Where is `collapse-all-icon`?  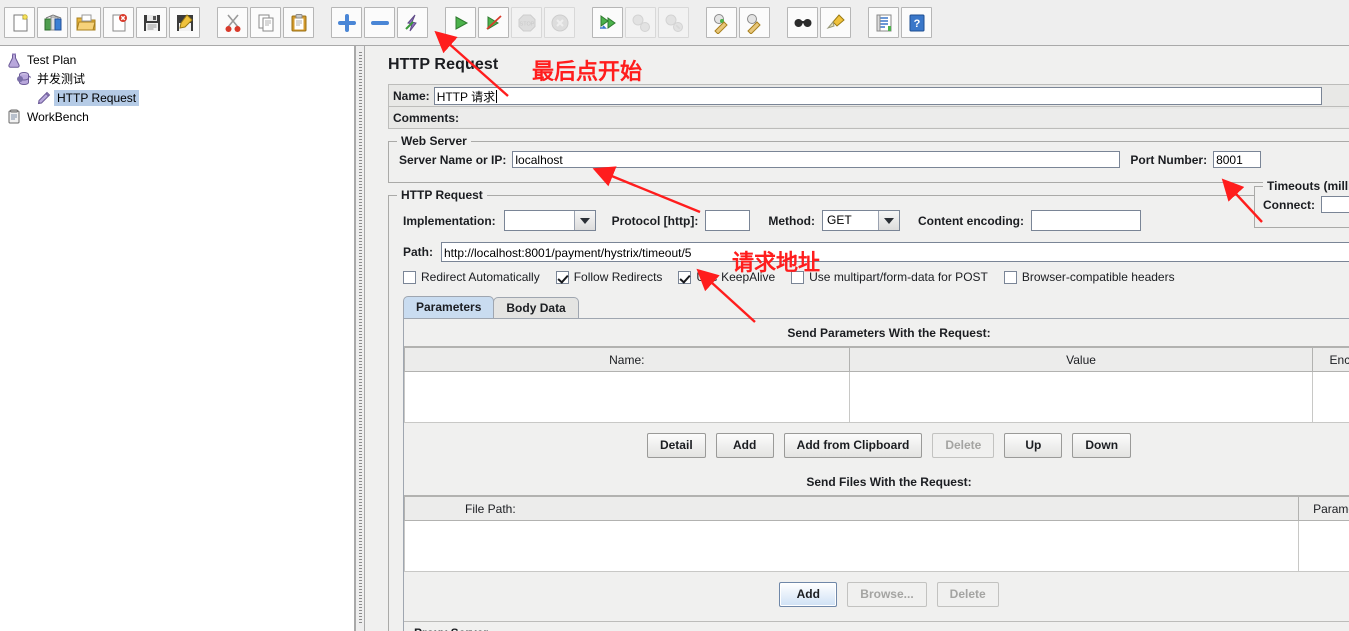 collapse-all-icon is located at coordinates (379, 22).